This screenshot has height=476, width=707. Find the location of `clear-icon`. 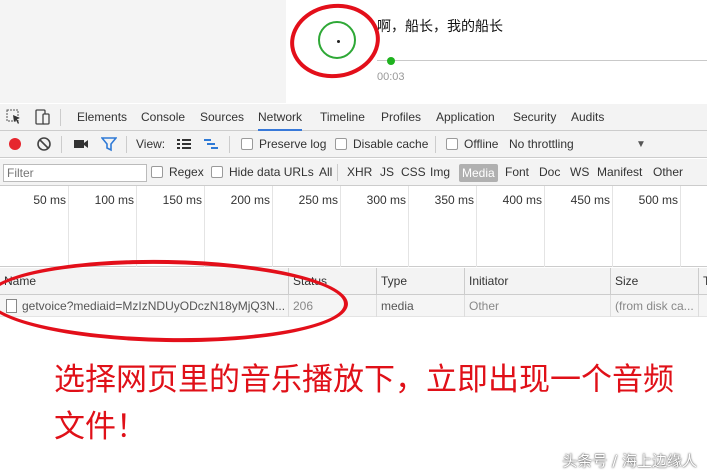

clear-icon is located at coordinates (44, 144).